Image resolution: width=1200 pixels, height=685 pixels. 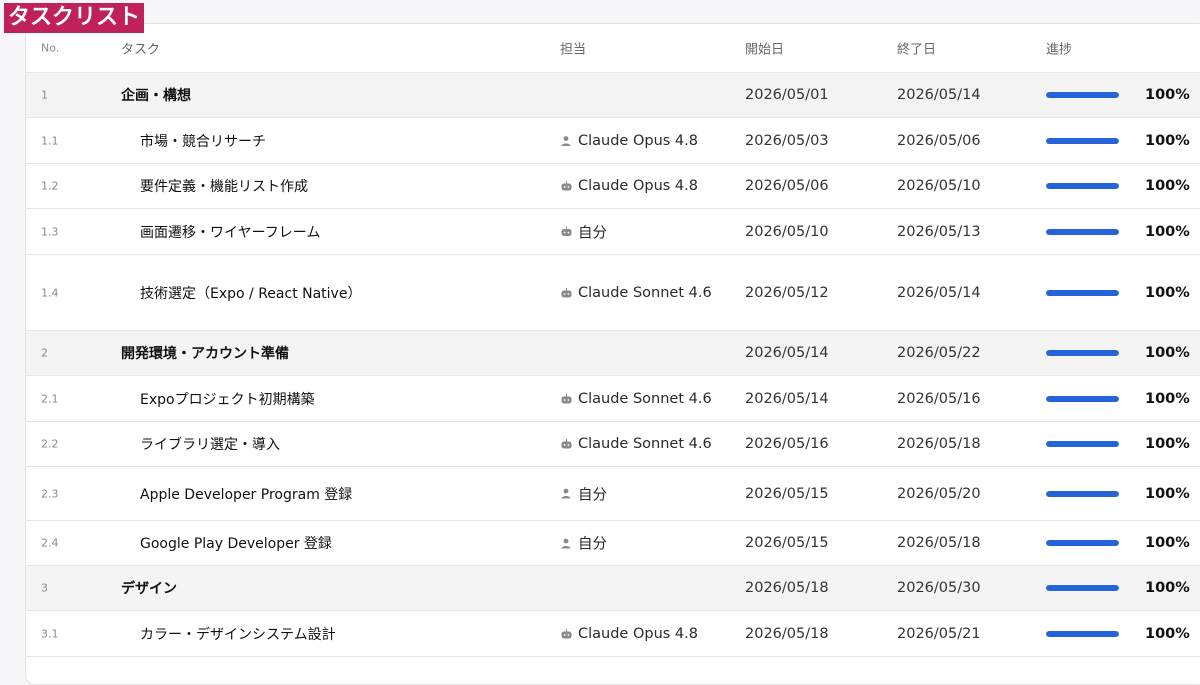 I want to click on end-date: 2026/05/16, so click(x=939, y=399).